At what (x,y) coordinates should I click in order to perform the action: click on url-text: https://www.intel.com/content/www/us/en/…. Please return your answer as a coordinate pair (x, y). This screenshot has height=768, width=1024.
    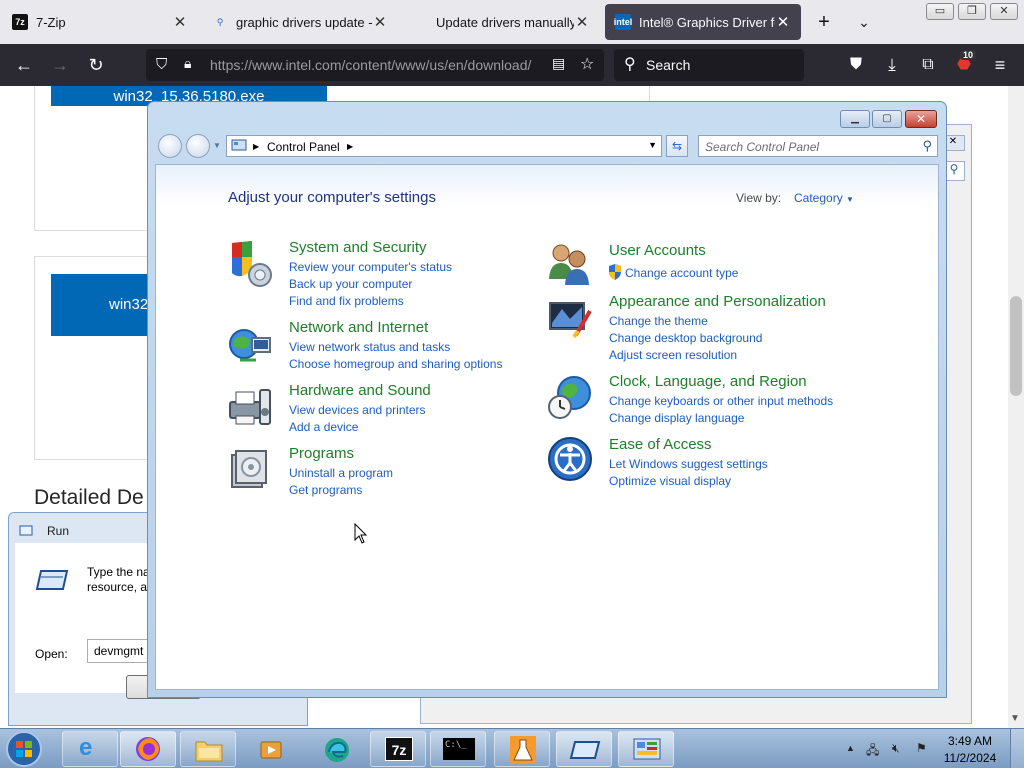
    Looking at the image, I should click on (375, 65).